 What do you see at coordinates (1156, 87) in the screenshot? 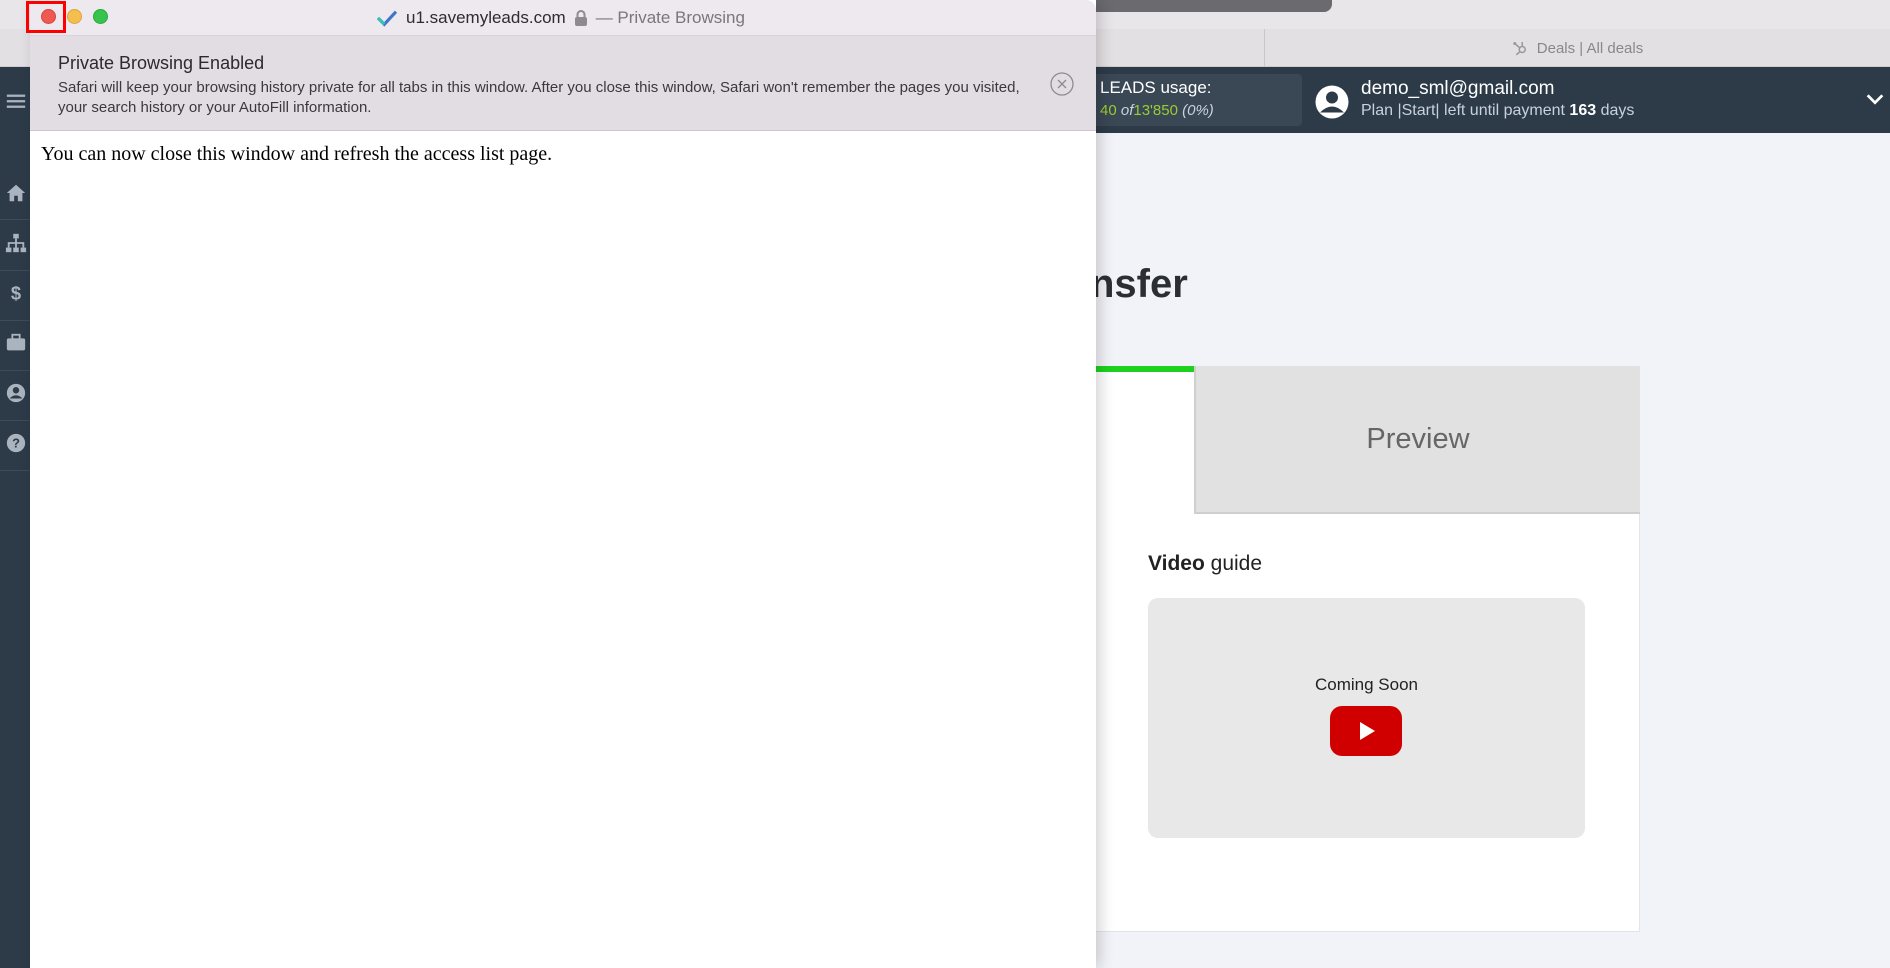
I see `usage-title: LEADS usage:` at bounding box center [1156, 87].